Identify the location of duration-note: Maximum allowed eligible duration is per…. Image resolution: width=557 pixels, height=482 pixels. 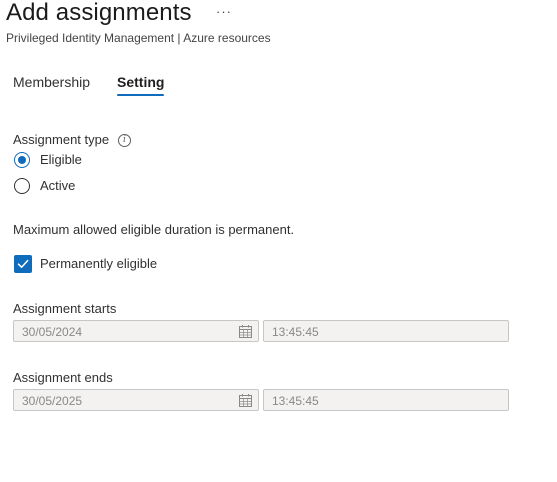
(154, 229).